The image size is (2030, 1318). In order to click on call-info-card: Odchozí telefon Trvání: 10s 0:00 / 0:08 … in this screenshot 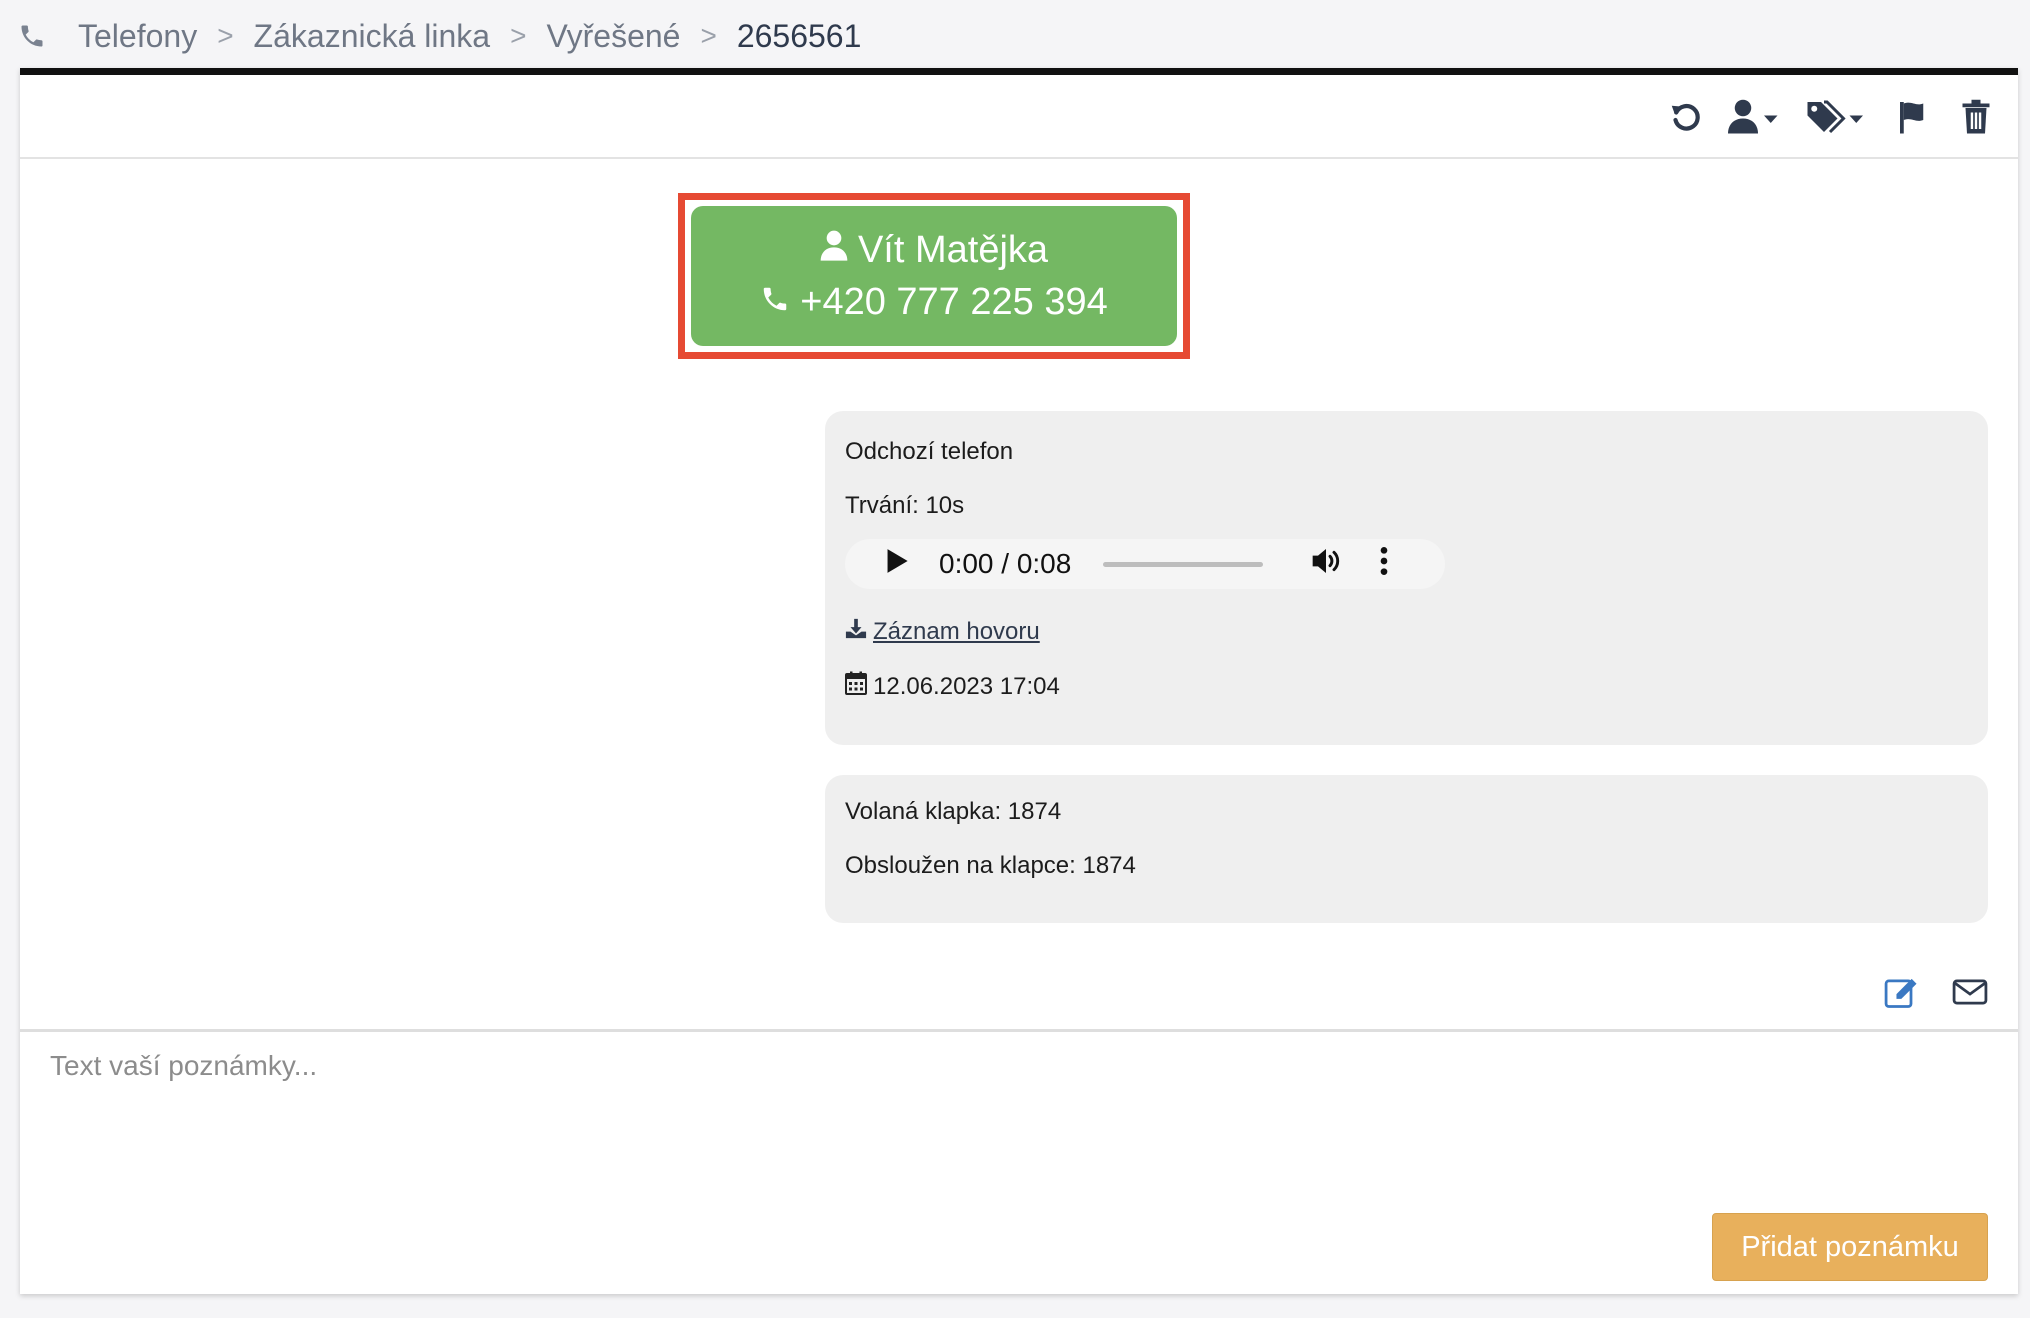, I will do `click(1406, 578)`.